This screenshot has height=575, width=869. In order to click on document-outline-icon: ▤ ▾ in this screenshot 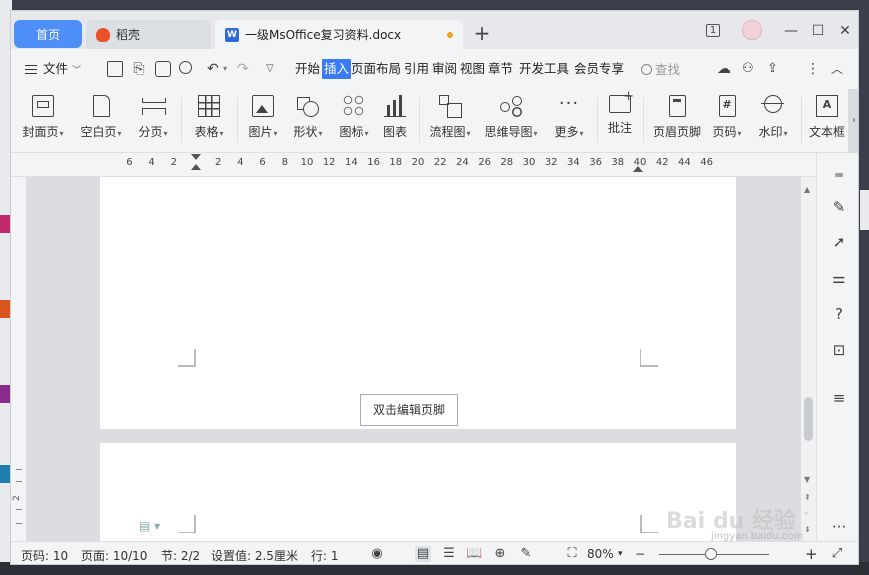, I will do `click(149, 526)`.